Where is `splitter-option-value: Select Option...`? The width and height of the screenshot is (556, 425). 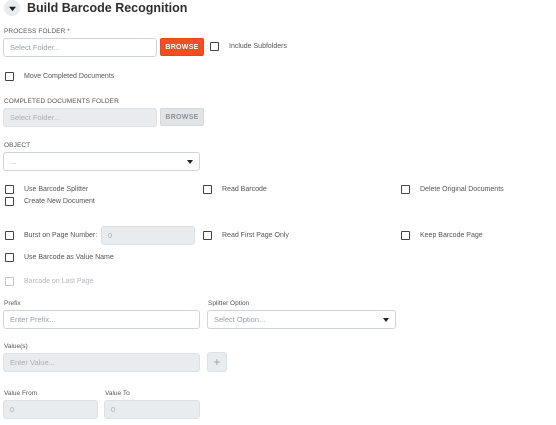
splitter-option-value: Select Option... is located at coordinates (240, 319).